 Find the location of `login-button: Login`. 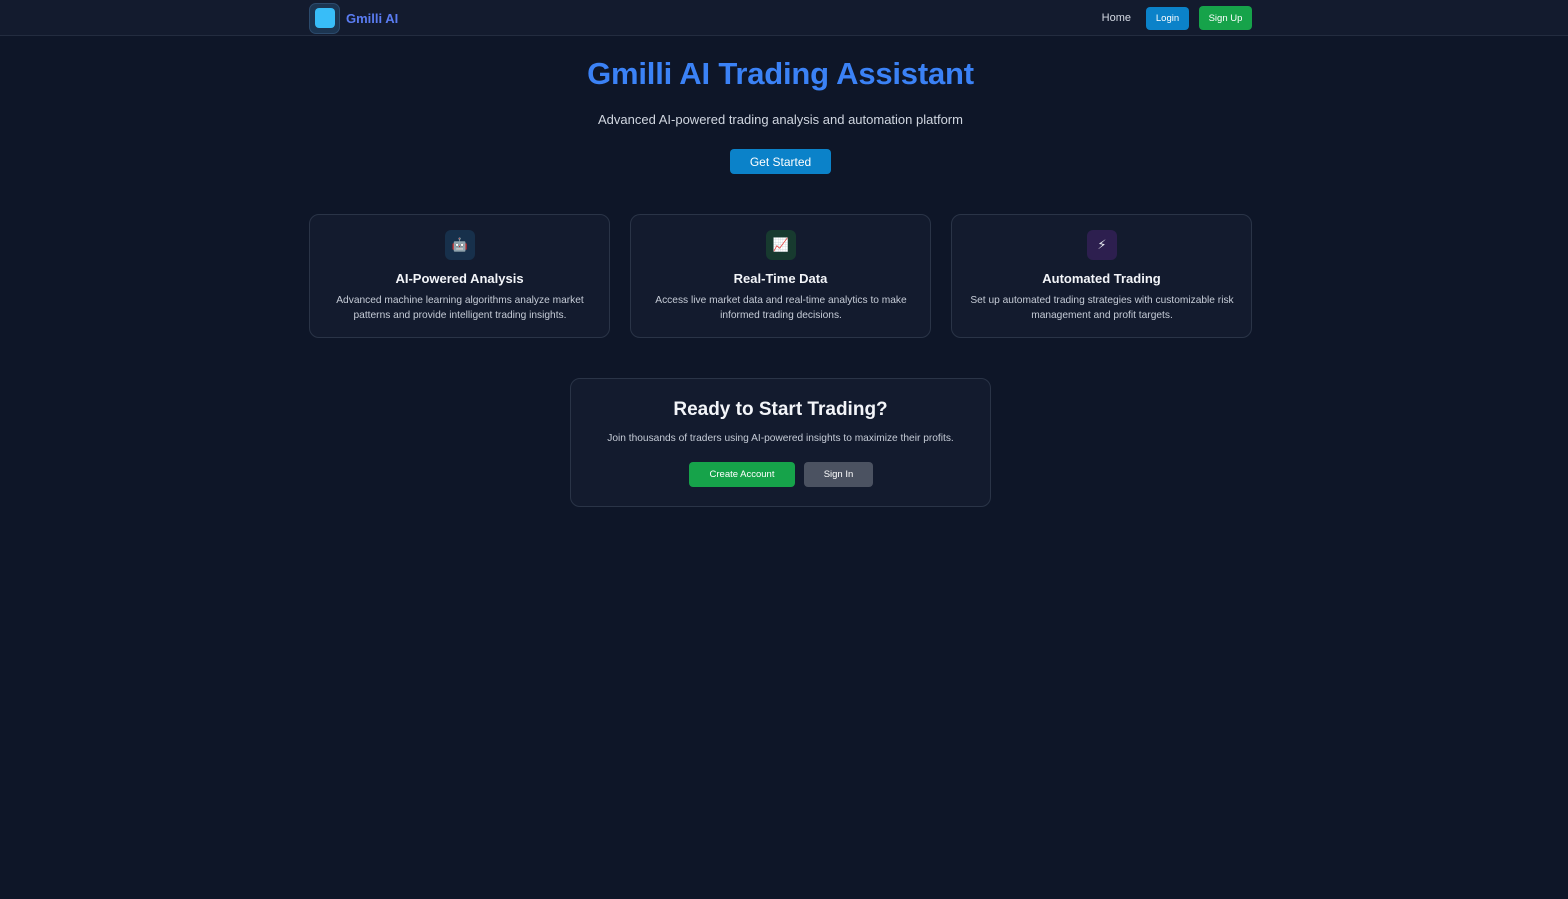

login-button: Login is located at coordinates (1167, 18).